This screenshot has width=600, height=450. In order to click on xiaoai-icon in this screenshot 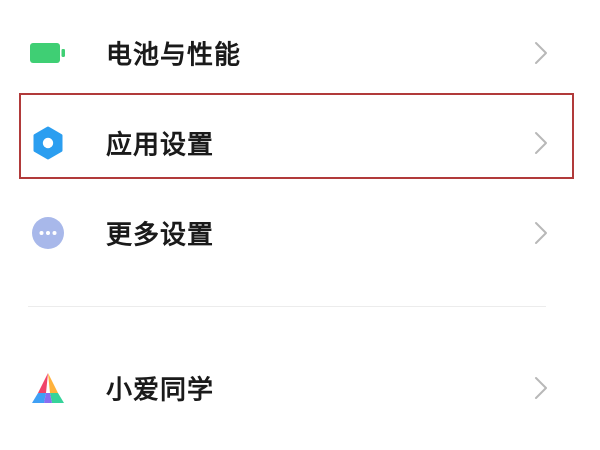, I will do `click(48, 388)`.